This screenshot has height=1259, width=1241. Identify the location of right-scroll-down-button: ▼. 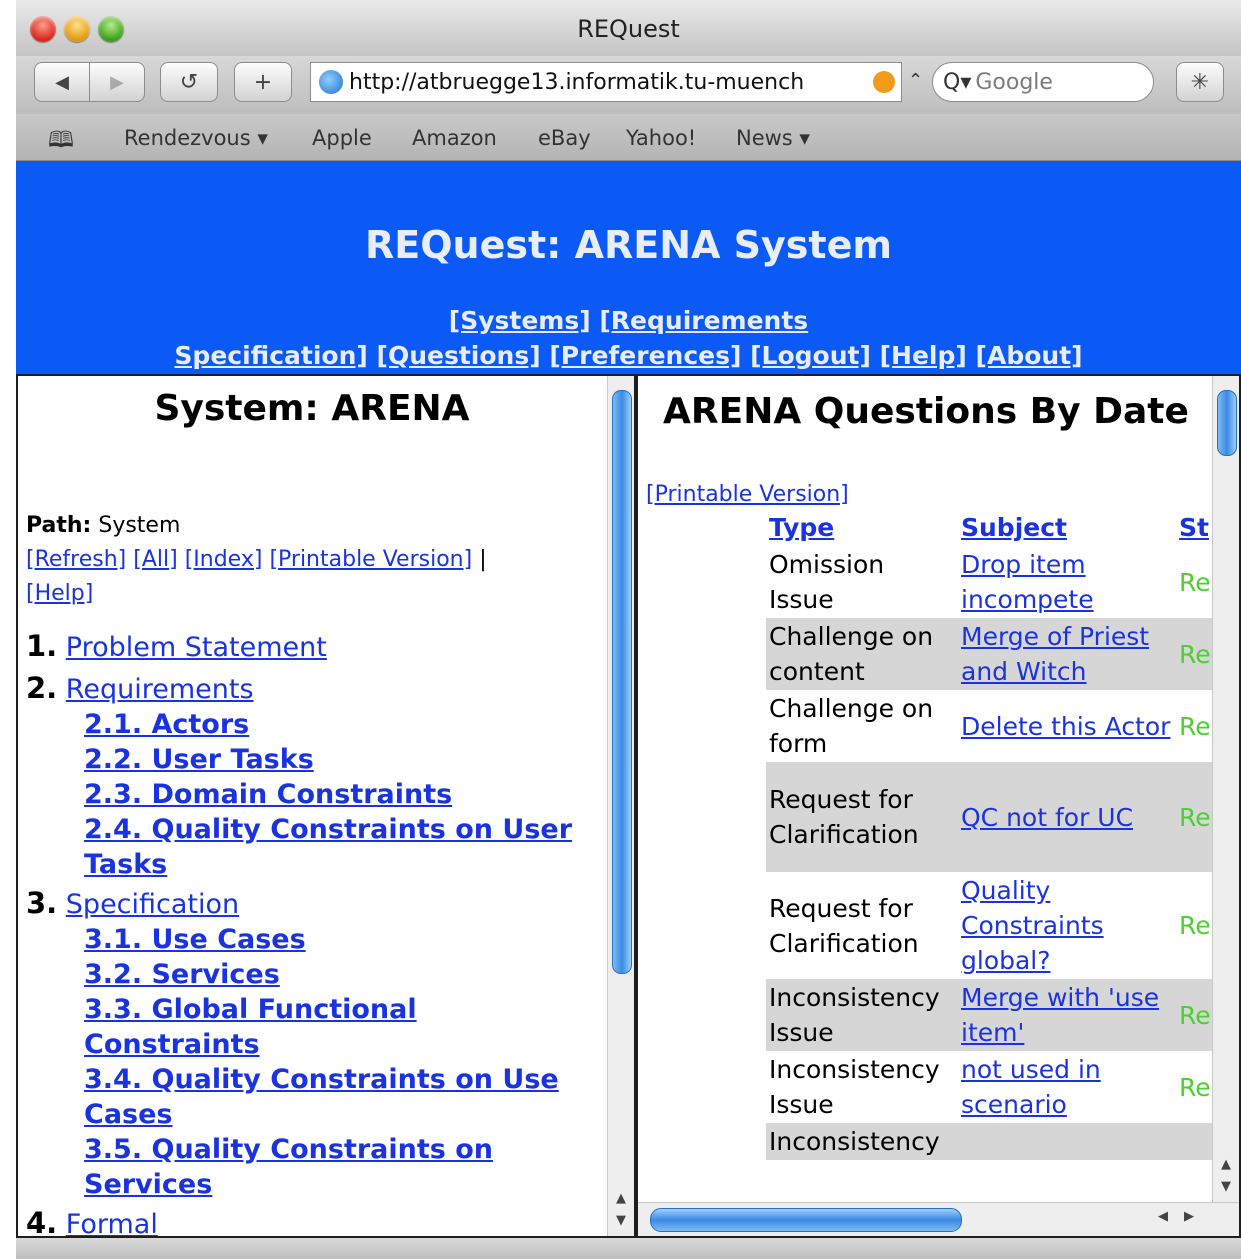
(1226, 1187).